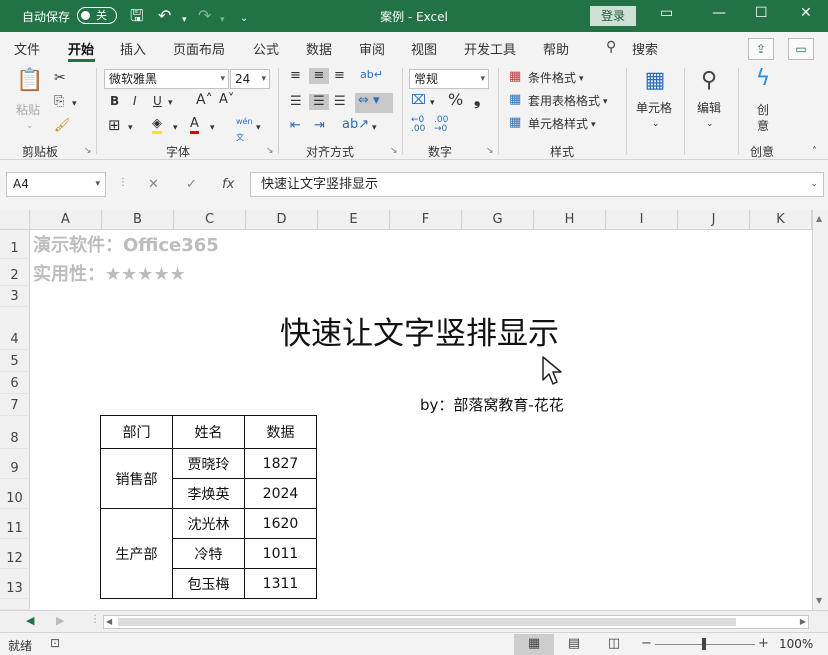  Describe the element at coordinates (763, 643) in the screenshot. I see `zoom-in-icon: +` at that location.